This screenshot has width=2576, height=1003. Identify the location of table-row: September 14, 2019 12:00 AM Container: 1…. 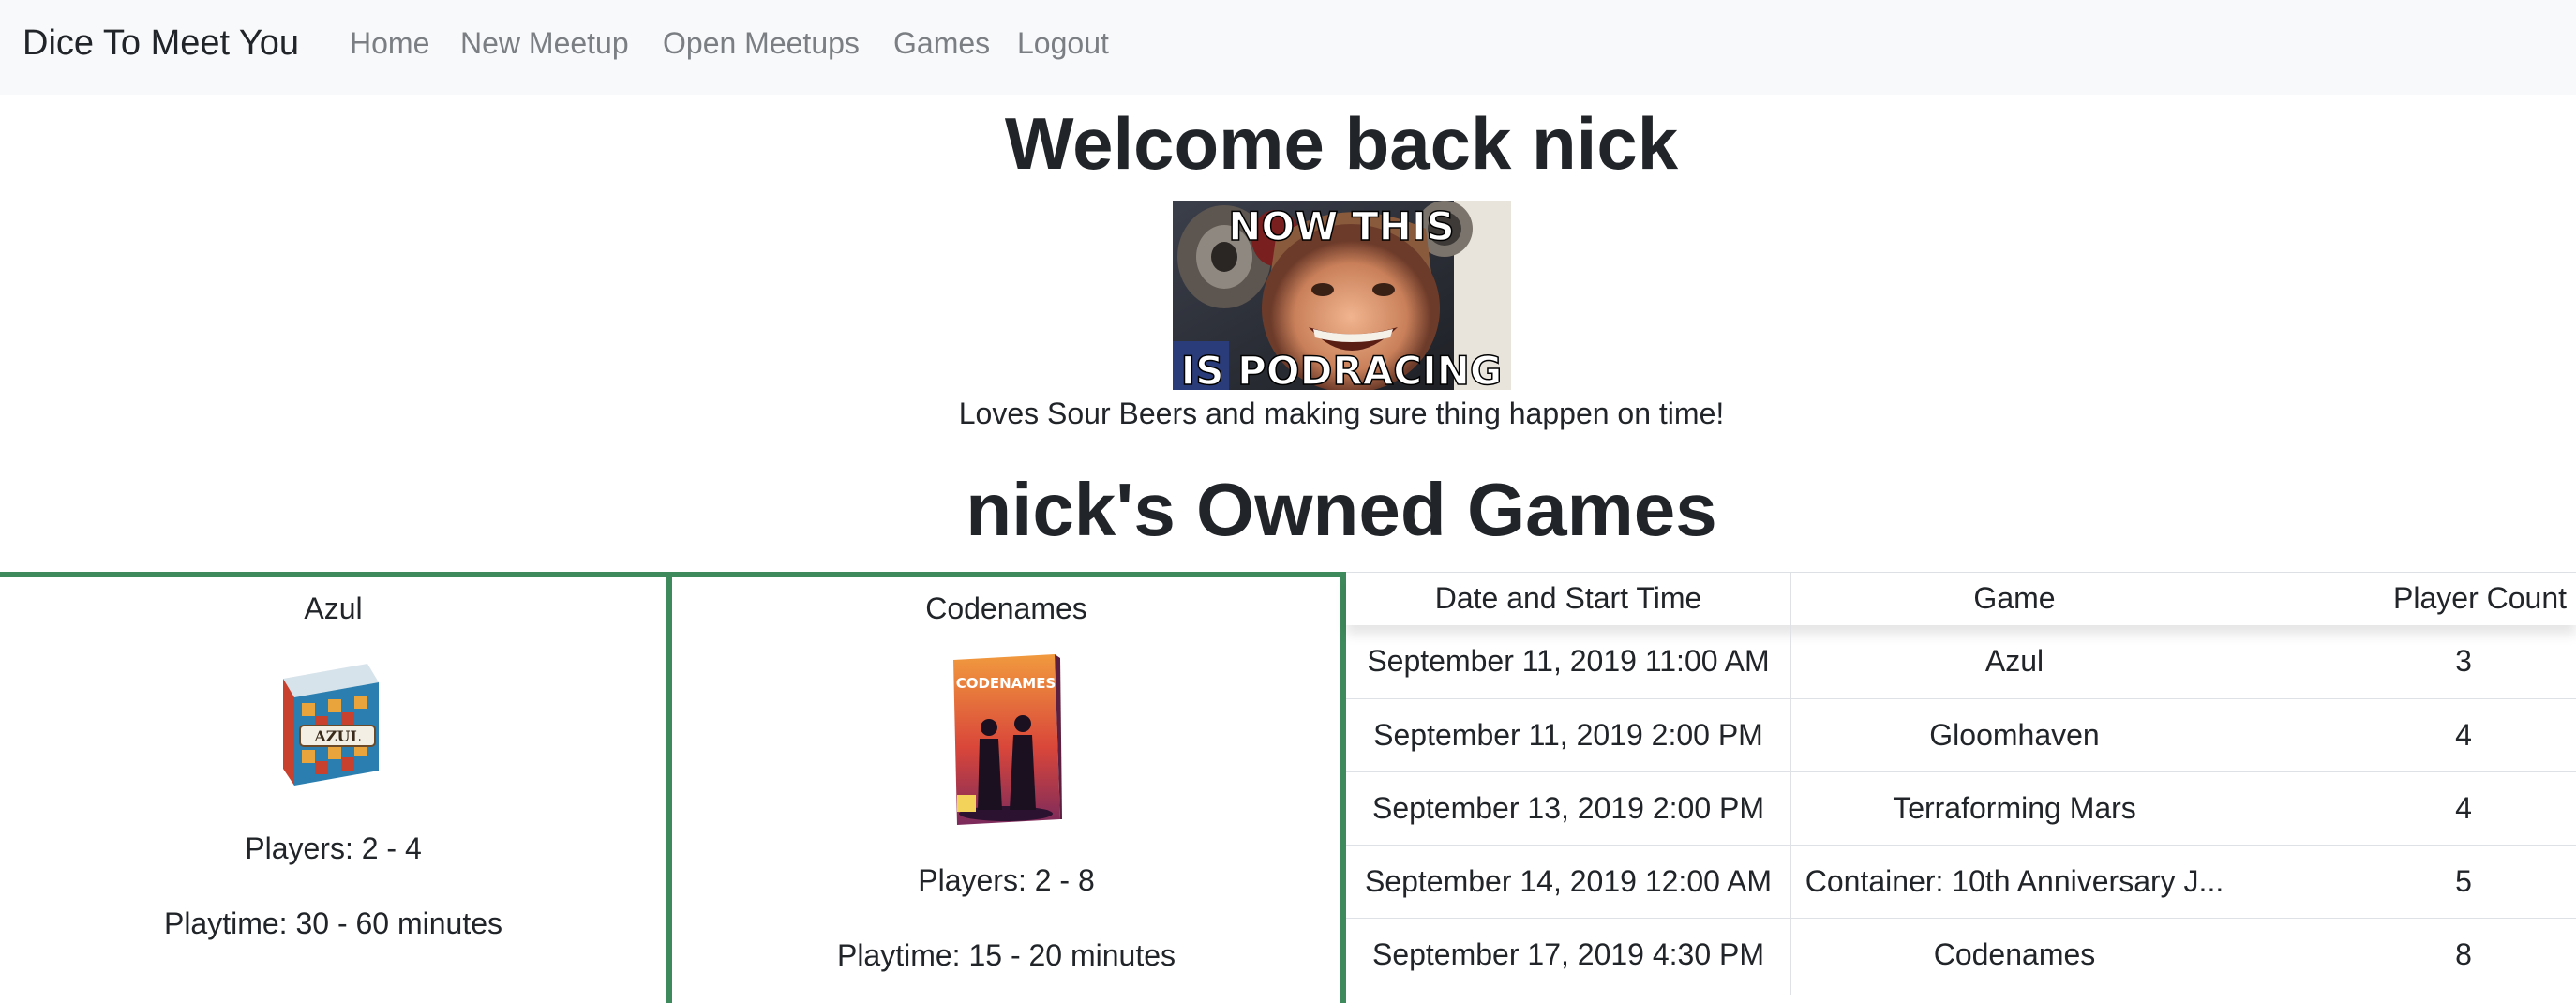
(1961, 881).